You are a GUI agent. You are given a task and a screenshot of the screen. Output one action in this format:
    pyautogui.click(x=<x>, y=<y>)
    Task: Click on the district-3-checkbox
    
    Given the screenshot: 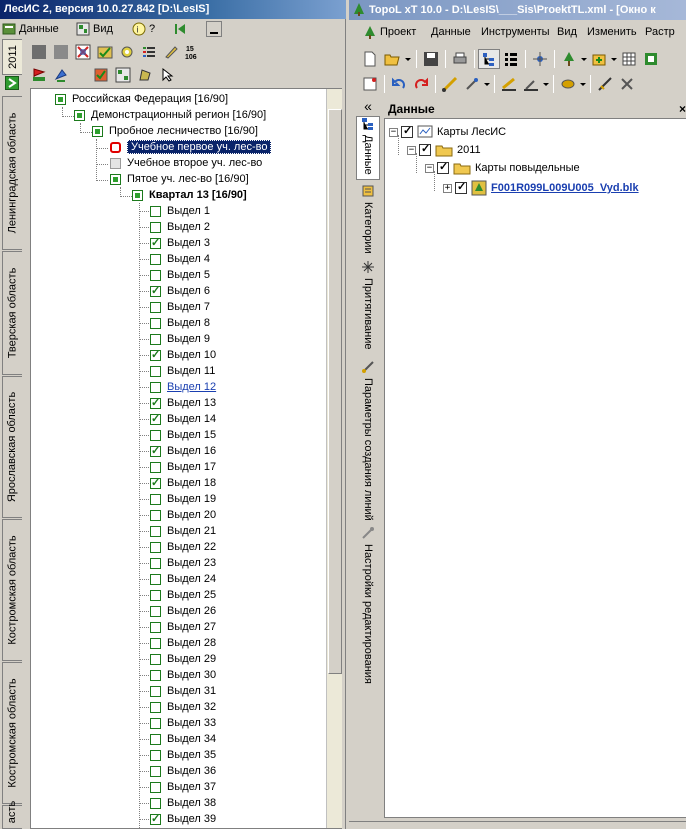 What is the action you would take?
    pyautogui.click(x=115, y=179)
    